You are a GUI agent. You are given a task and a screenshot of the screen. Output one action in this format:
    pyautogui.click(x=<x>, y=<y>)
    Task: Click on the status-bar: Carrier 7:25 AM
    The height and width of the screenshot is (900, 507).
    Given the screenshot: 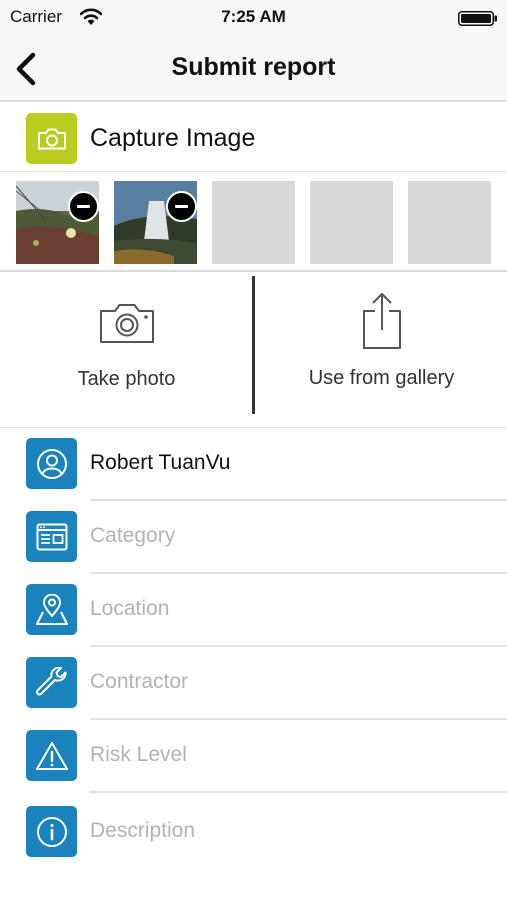 What is the action you would take?
    pyautogui.click(x=253, y=18)
    